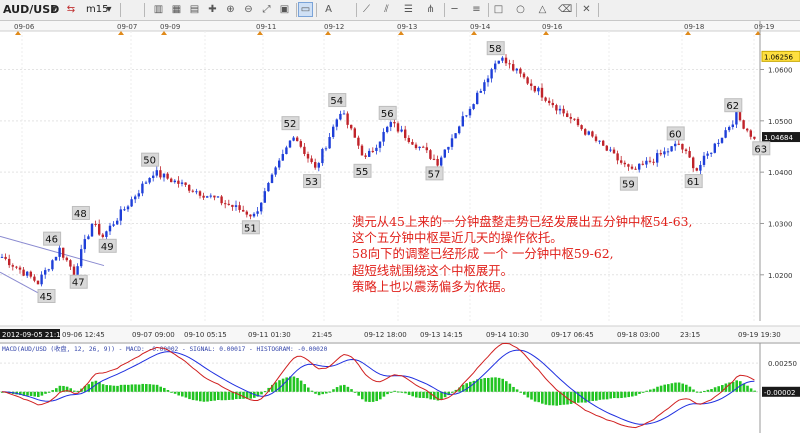  Describe the element at coordinates (778, 57) in the screenshot. I see `high-price-label: 1.06256` at that location.